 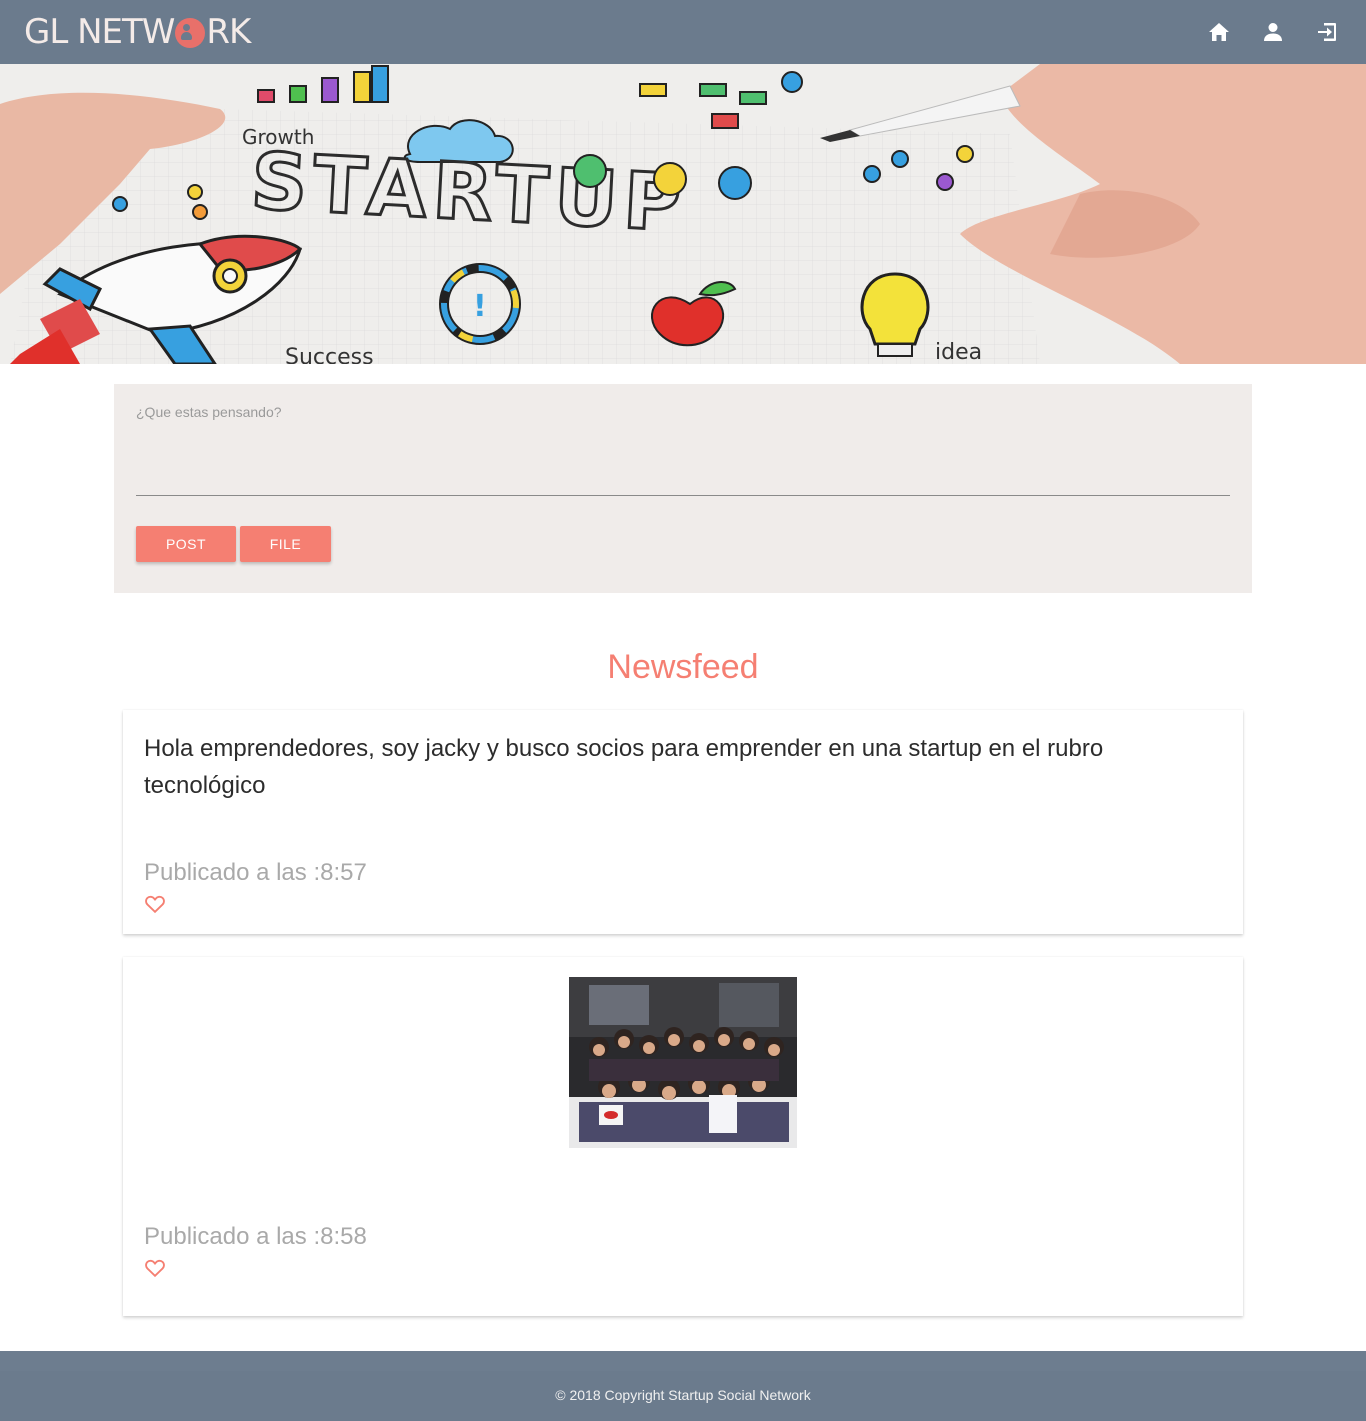 I want to click on logo-suffix: RK, so click(x=228, y=32).